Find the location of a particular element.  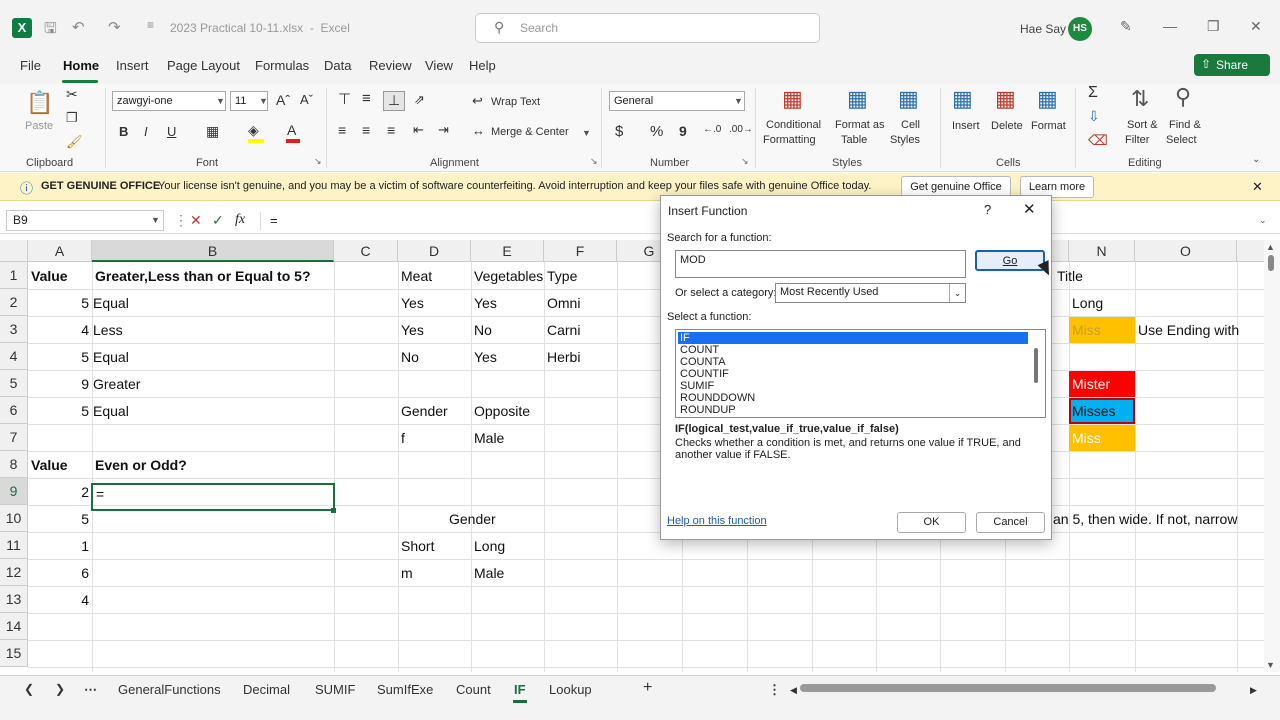

list-item: ROUNDUP is located at coordinates (853, 410).